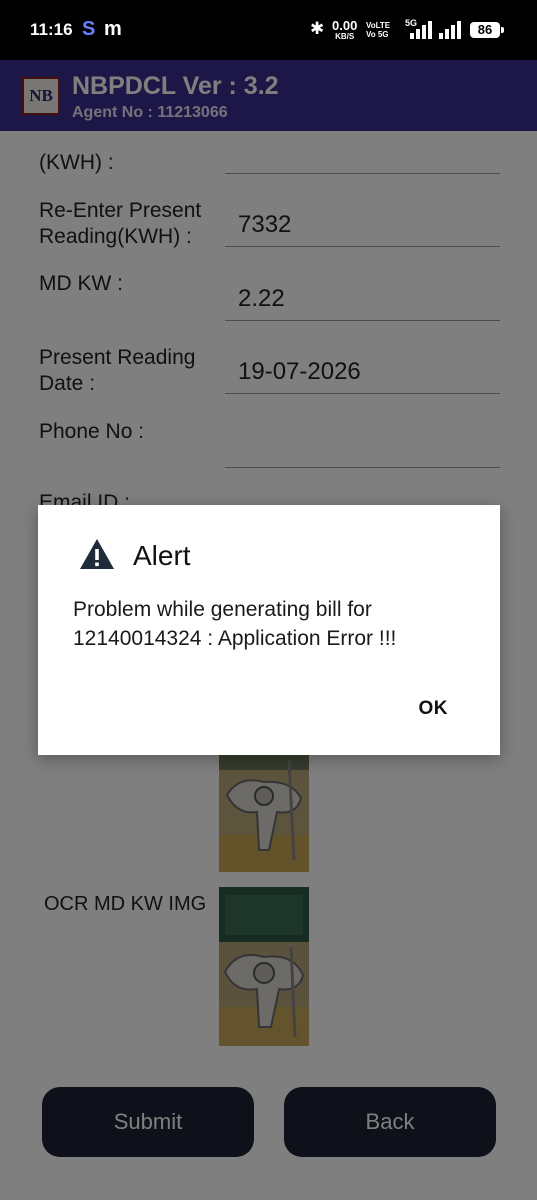  Describe the element at coordinates (51, 29) in the screenshot. I see `status-time: 11:16` at that location.